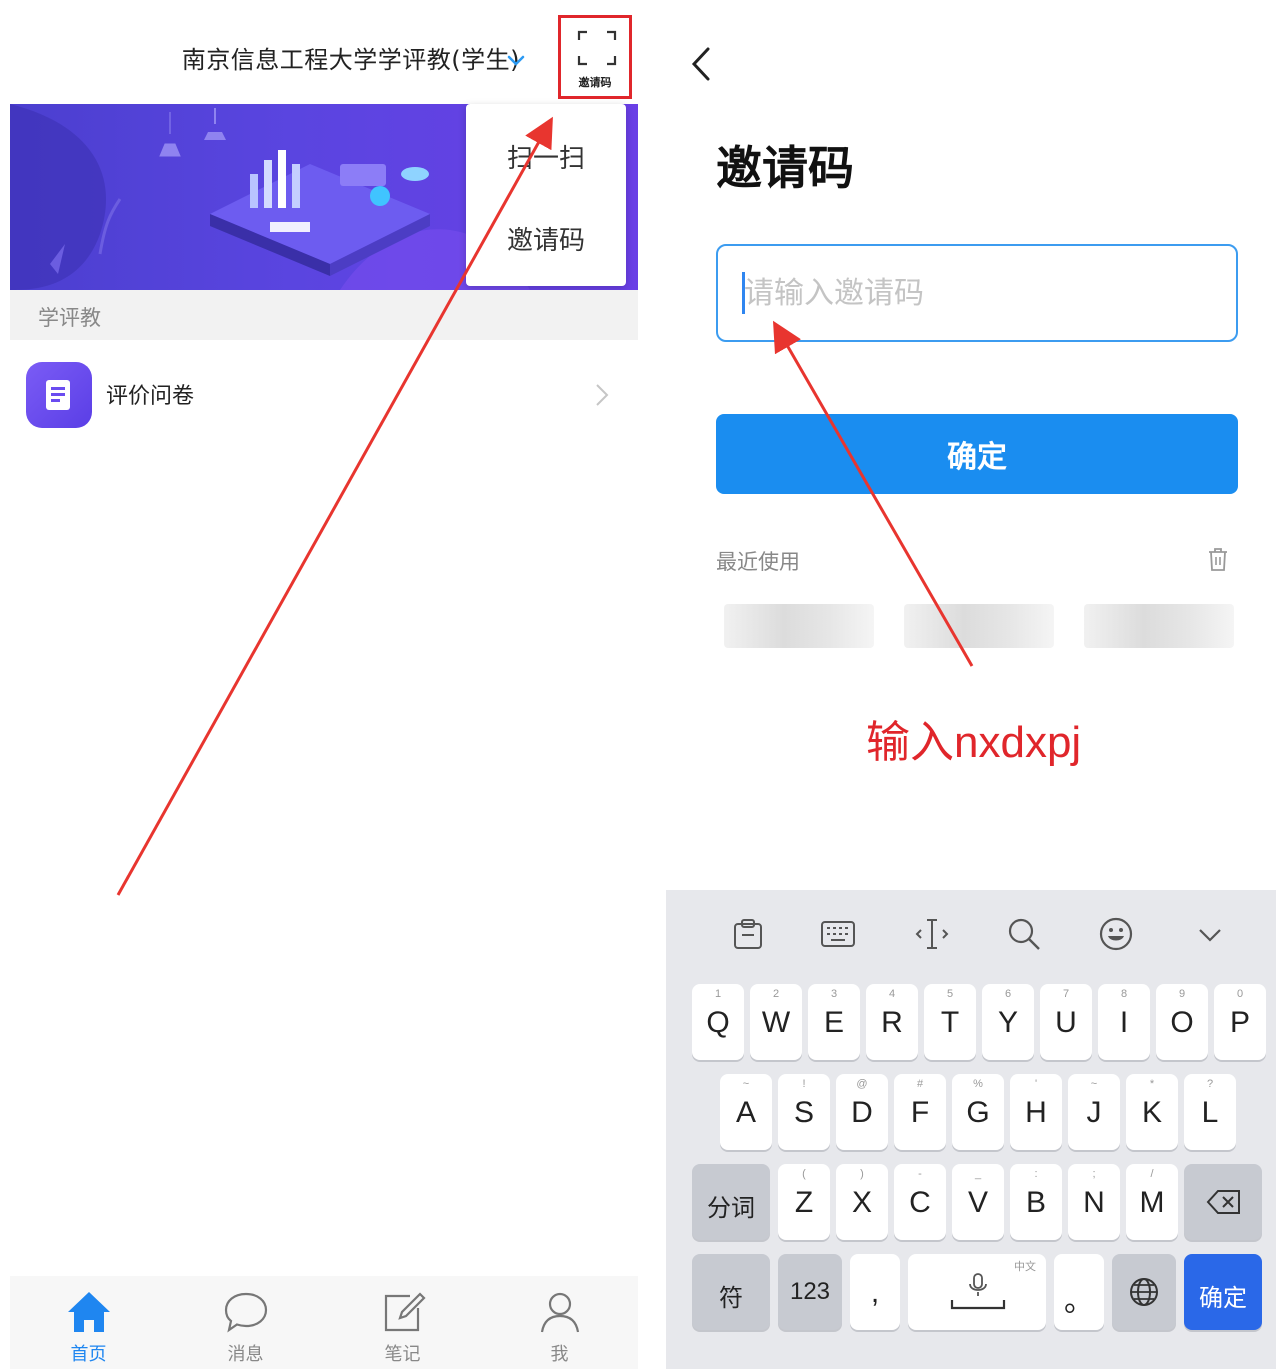 The height and width of the screenshot is (1369, 1276). I want to click on back-arrow-icon, so click(701, 64).